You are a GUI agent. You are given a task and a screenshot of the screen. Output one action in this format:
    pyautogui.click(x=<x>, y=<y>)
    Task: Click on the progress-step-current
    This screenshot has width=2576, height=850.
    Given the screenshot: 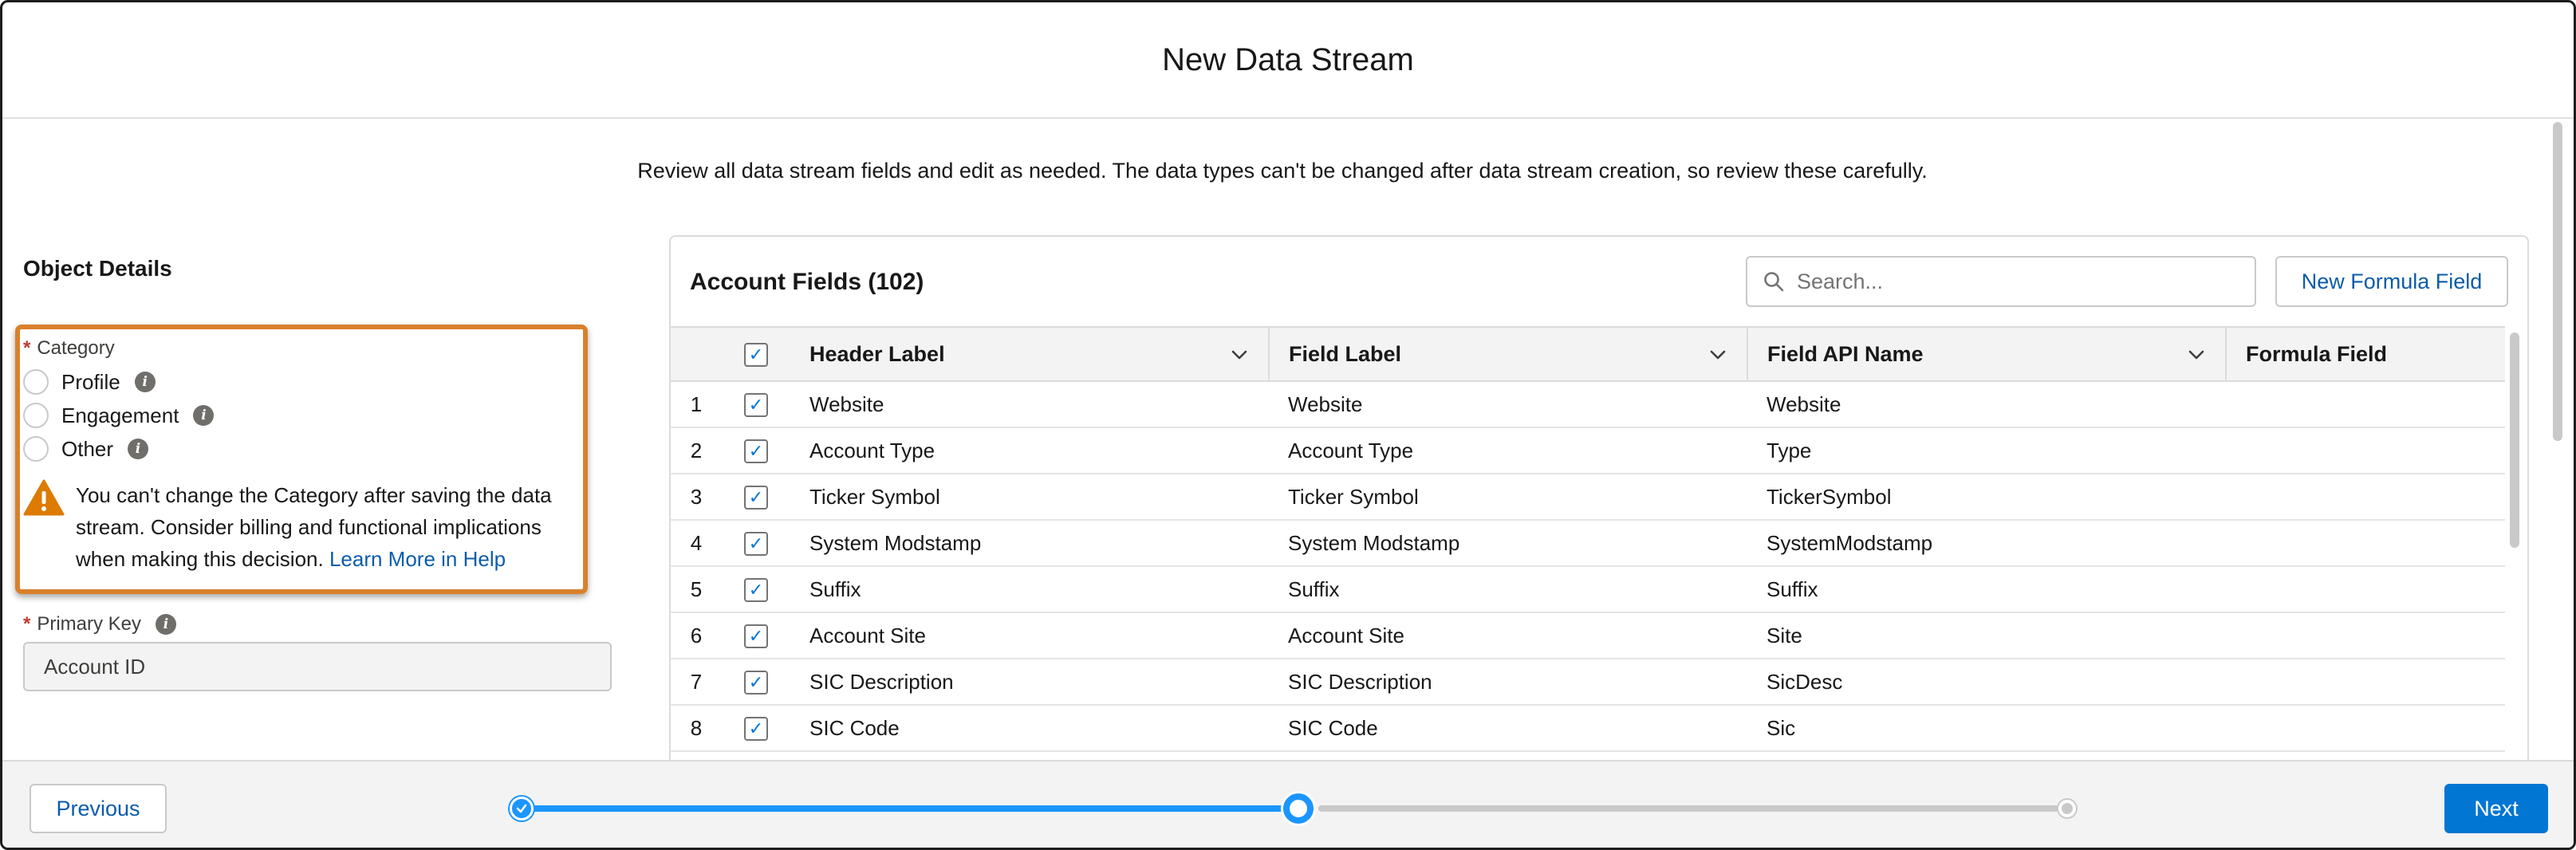 What is the action you would take?
    pyautogui.click(x=1298, y=808)
    